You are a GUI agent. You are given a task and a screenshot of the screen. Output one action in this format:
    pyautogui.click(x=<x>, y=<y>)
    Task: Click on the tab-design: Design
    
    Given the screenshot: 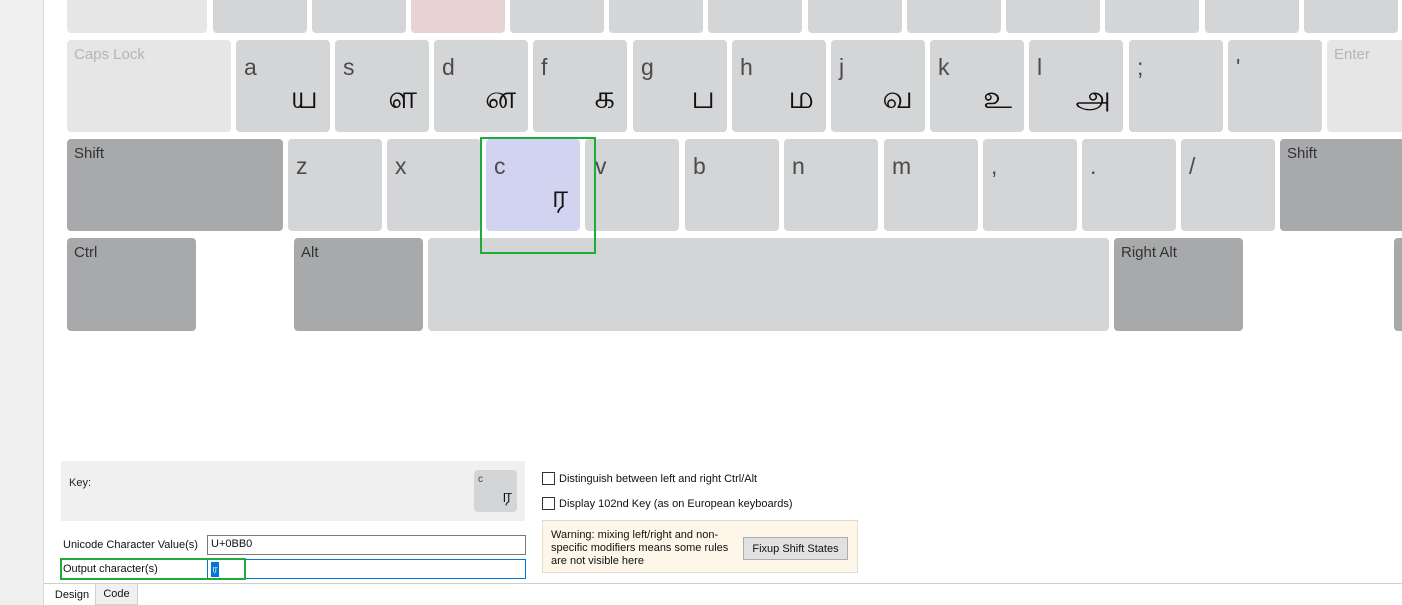 What is the action you would take?
    pyautogui.click(x=72, y=594)
    